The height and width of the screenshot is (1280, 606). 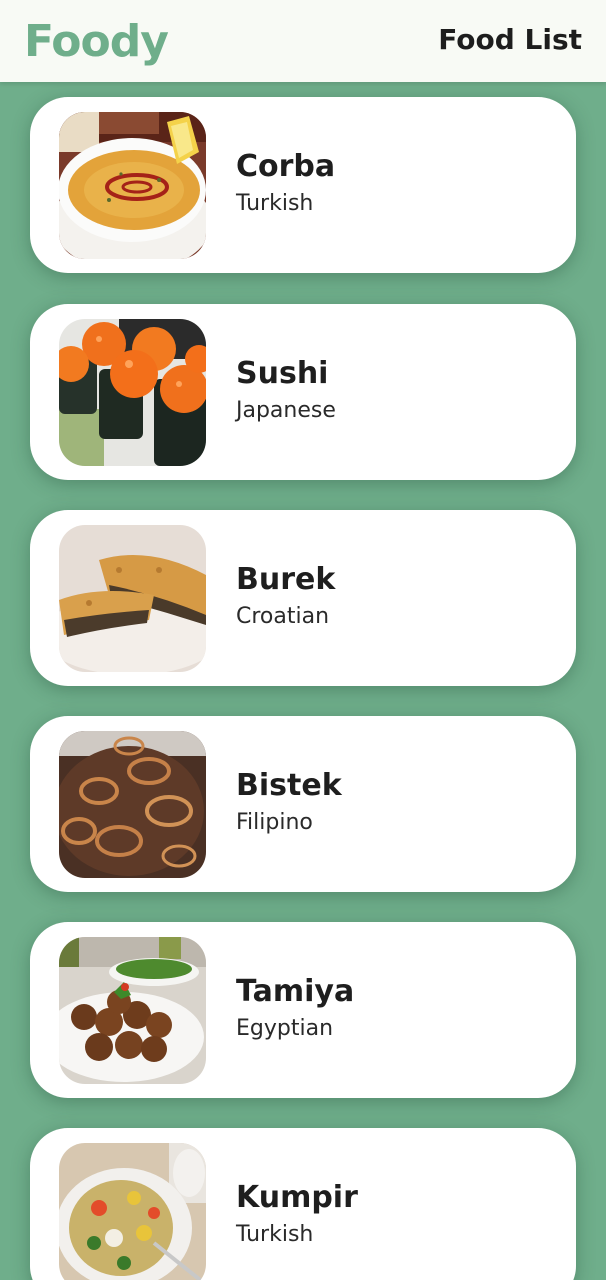 I want to click on meal-name: Kumpir, so click(x=297, y=1197).